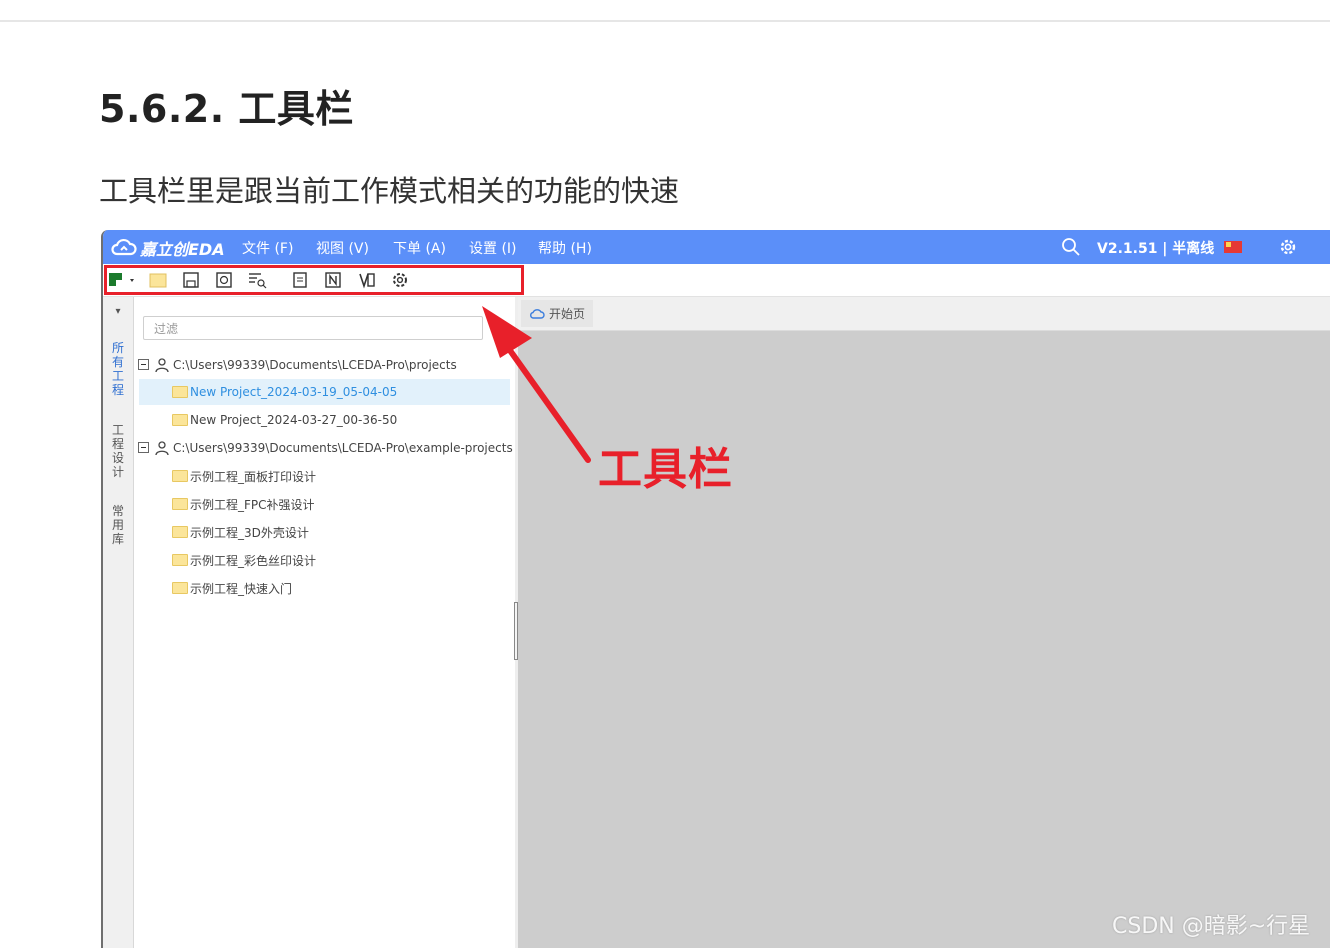  What do you see at coordinates (118, 369) in the screenshot?
I see `tab-all-projects: 所有工程` at bounding box center [118, 369].